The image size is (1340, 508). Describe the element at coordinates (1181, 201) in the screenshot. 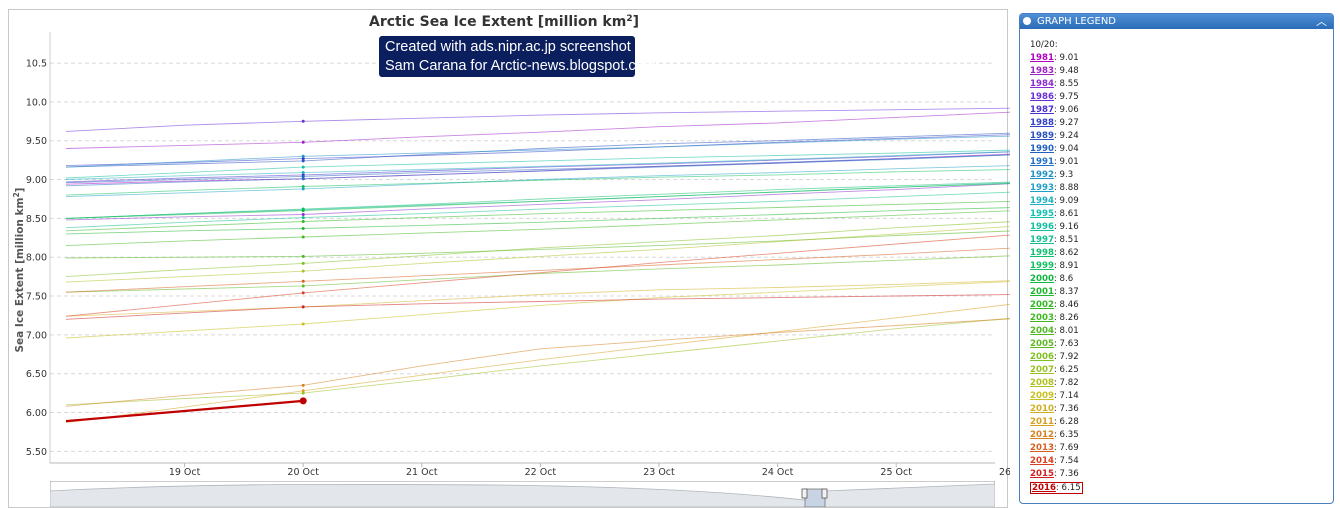

I see `legend-entry-1994: 1994: 9.09` at that location.